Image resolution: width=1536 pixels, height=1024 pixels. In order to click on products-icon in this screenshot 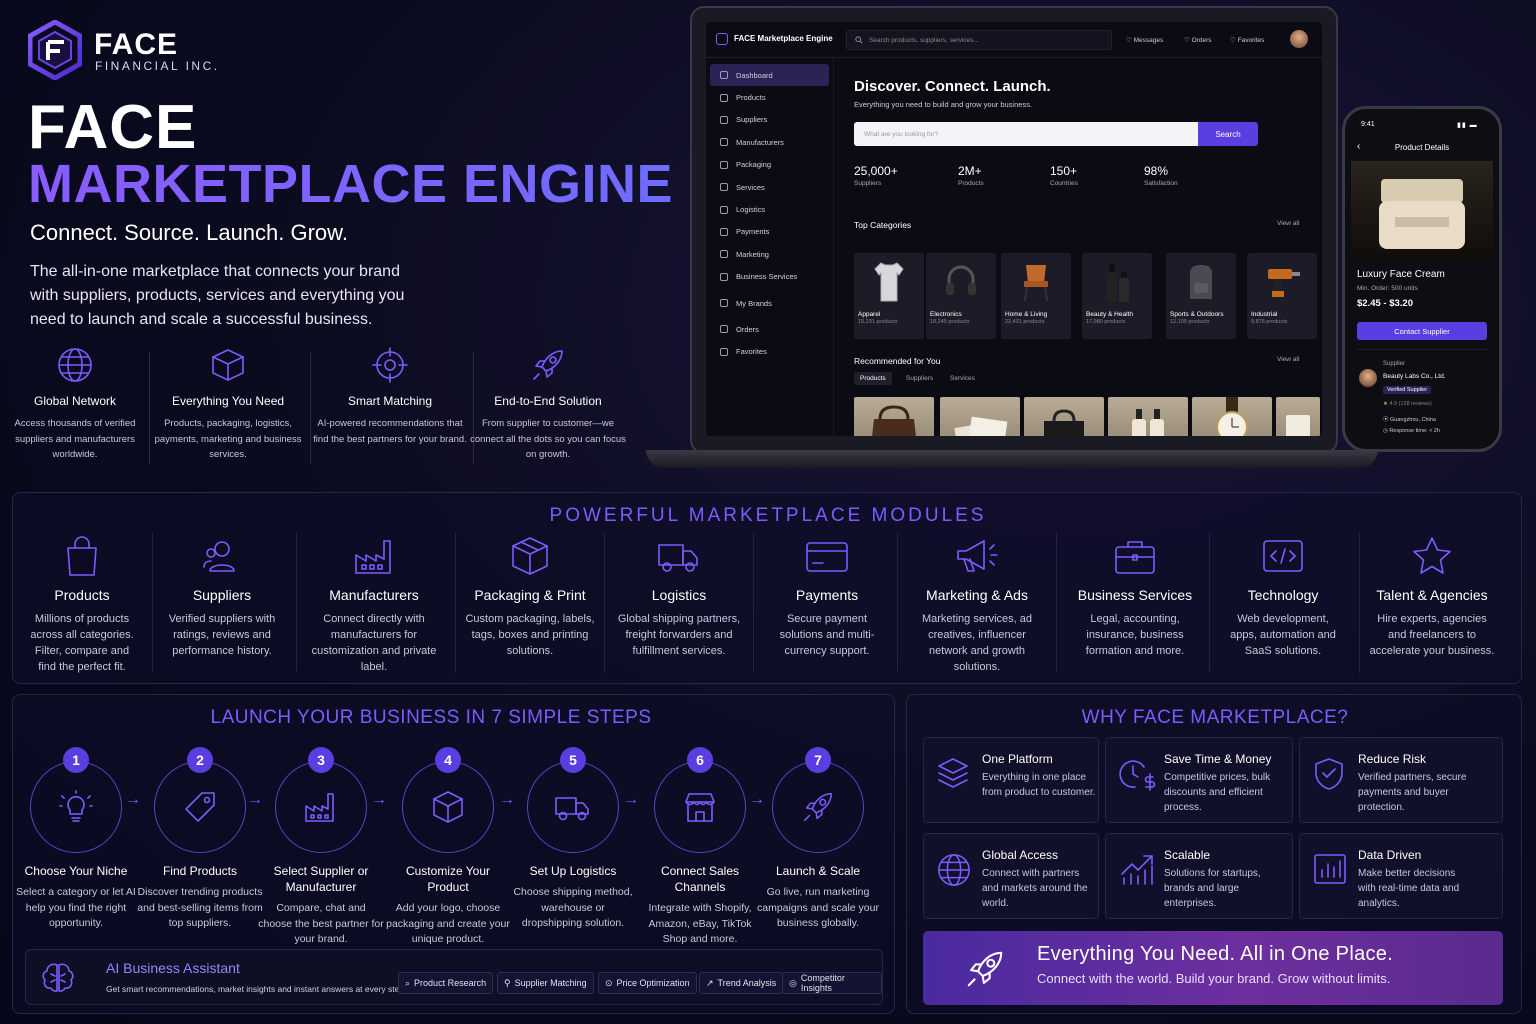, I will do `click(724, 97)`.